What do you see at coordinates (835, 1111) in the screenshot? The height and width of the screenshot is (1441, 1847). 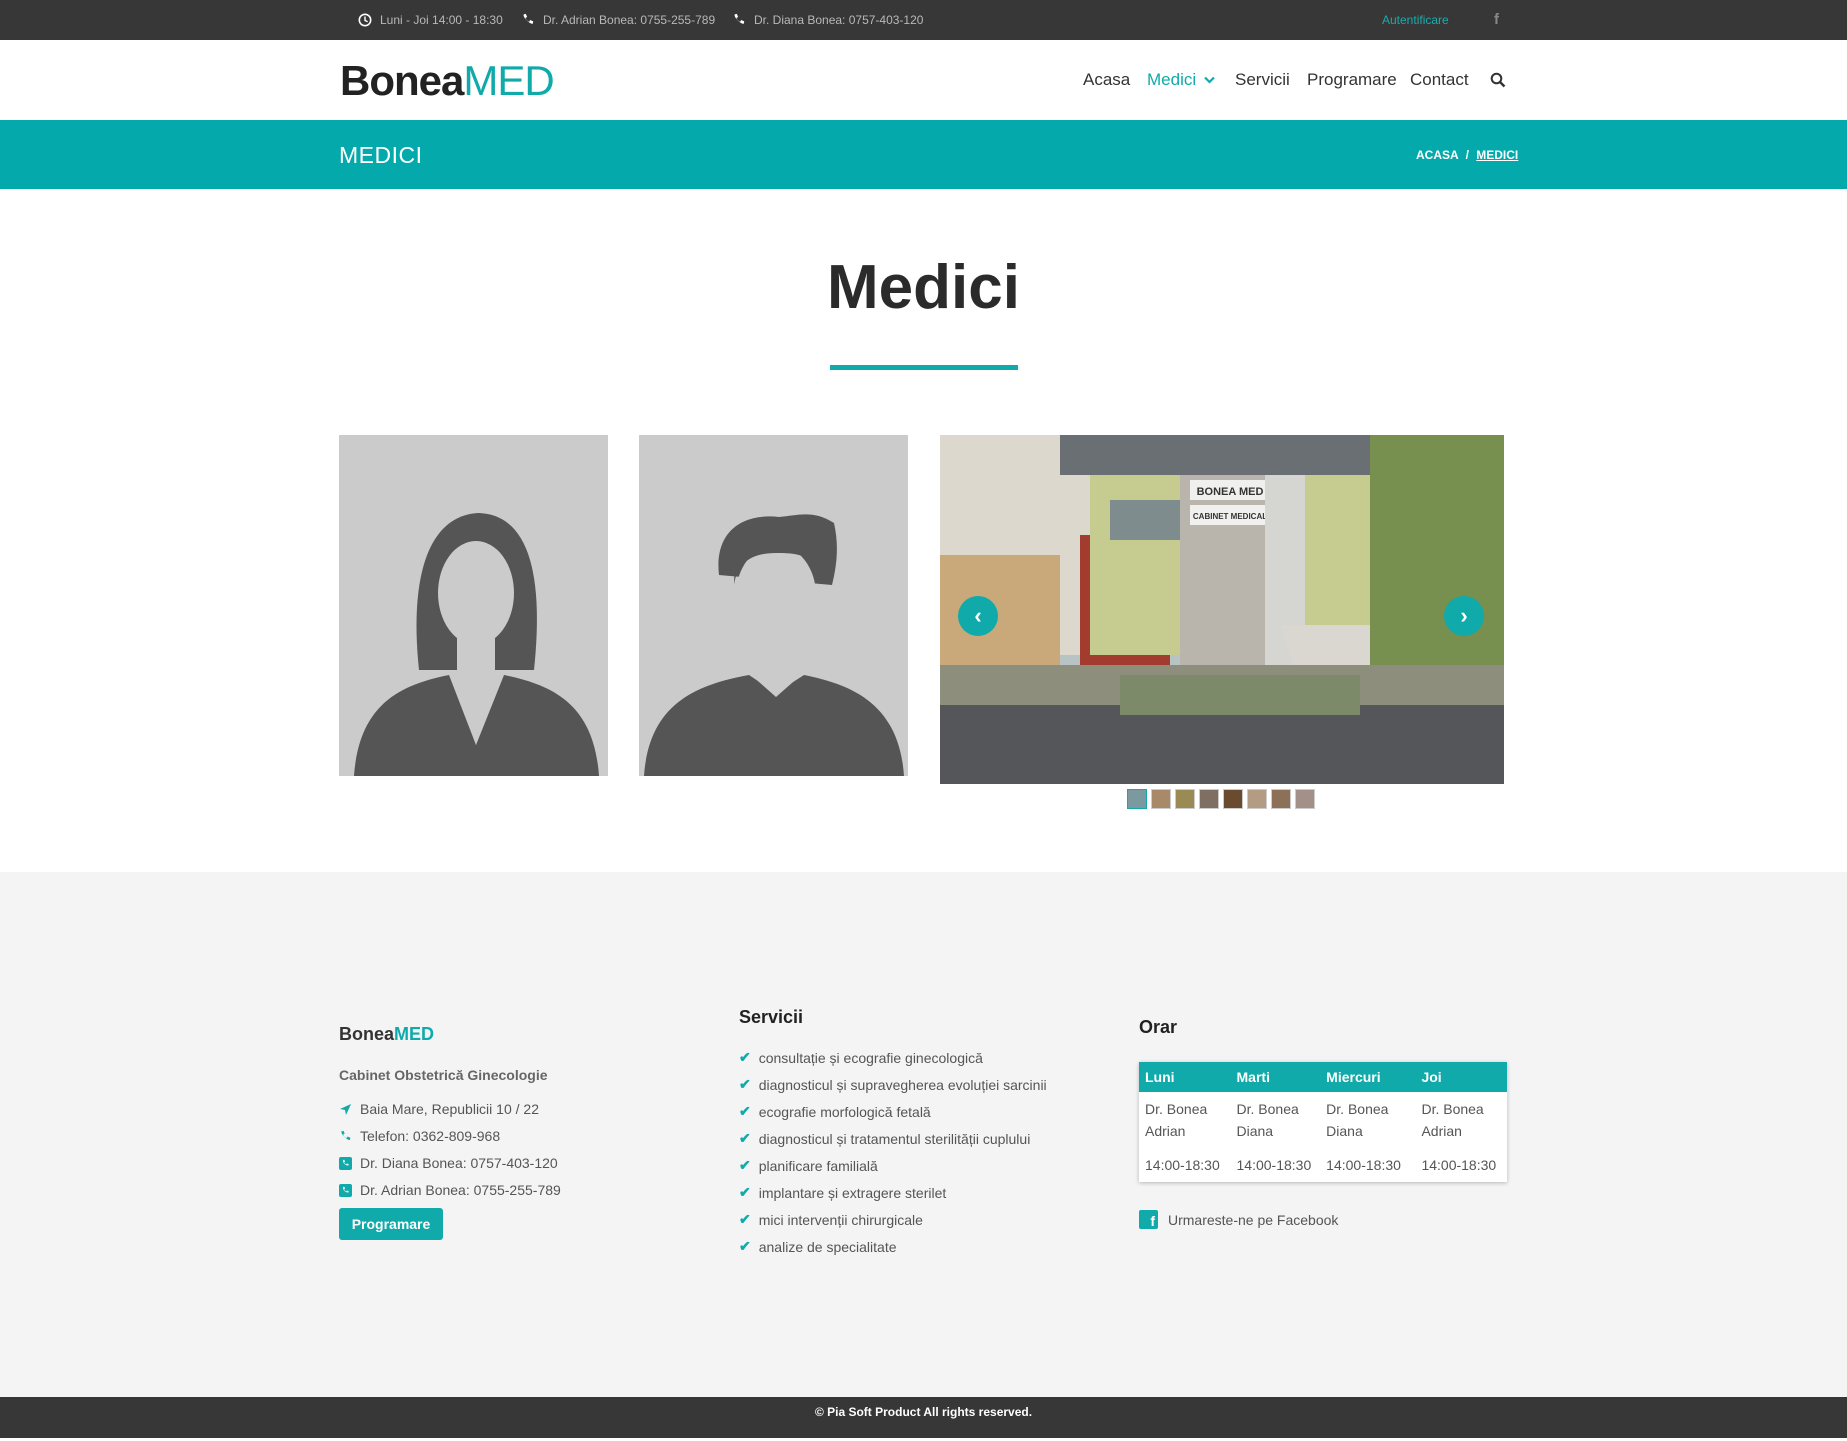 I see `service-item: ✔ ecografie morfologică fetală` at bounding box center [835, 1111].